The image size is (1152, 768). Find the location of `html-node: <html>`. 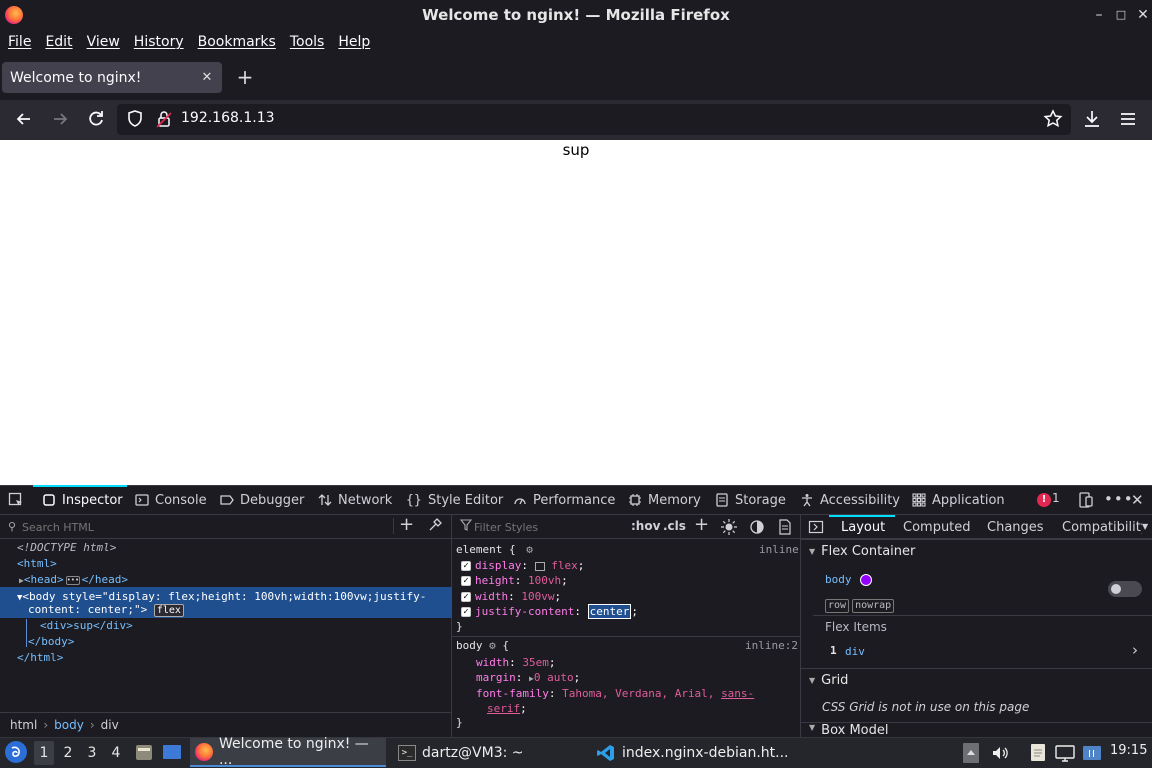

html-node: <html> is located at coordinates (226, 564).